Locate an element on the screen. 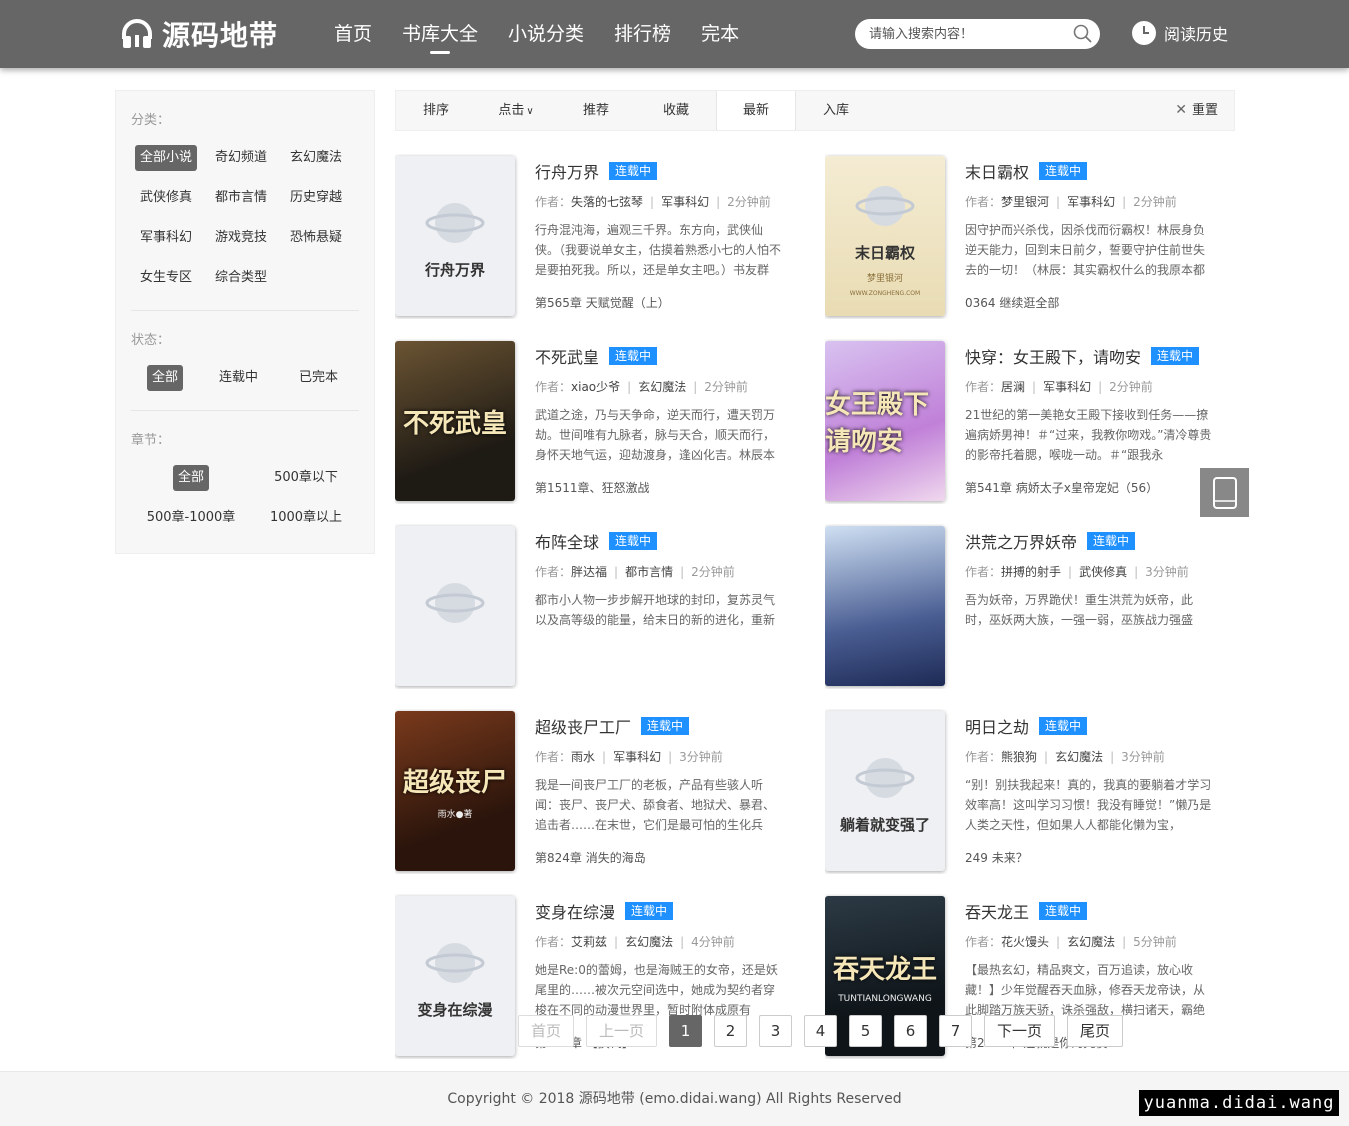 Image resolution: width=1349 pixels, height=1126 pixels. book-title: 不死武皇 is located at coordinates (567, 356).